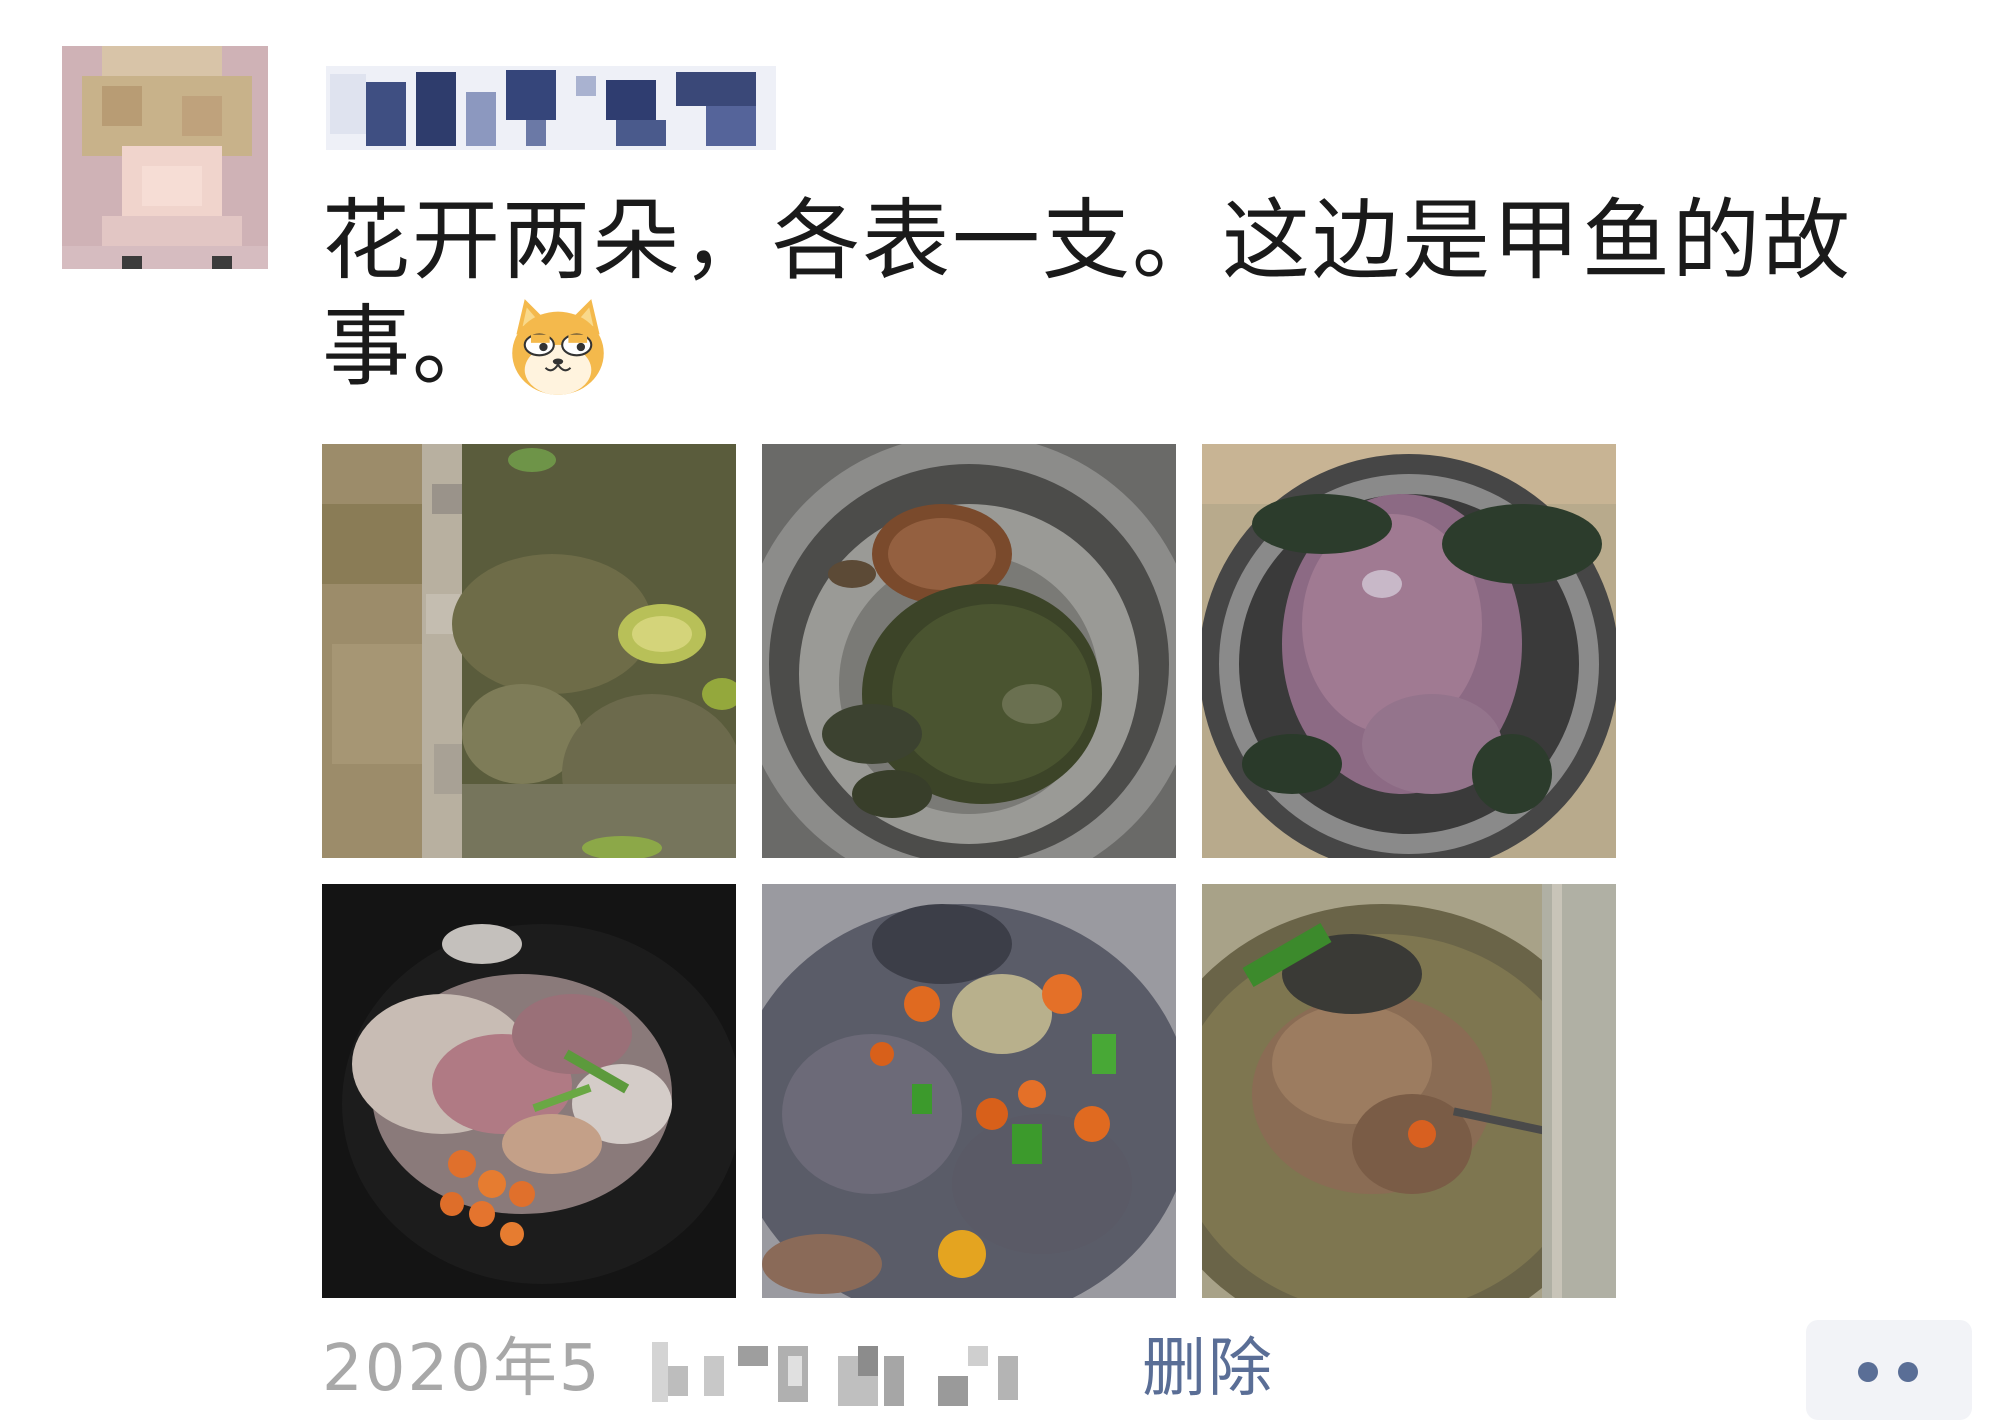  Describe the element at coordinates (1208, 1369) in the screenshot. I see `delete-button: 删除` at that location.